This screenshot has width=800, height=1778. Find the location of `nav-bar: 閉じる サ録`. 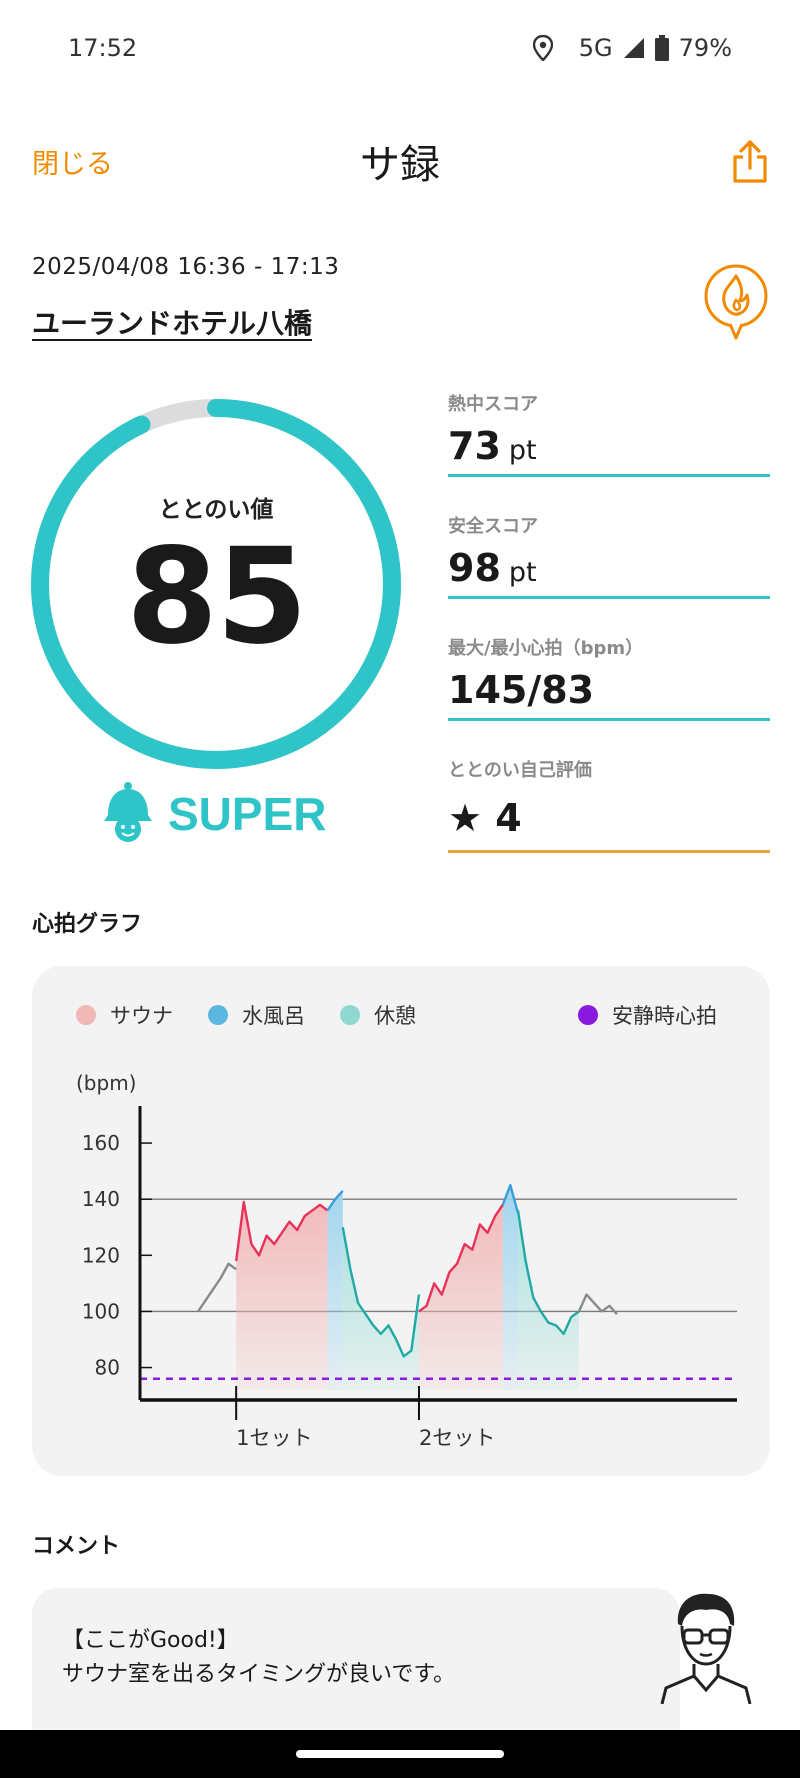

nav-bar: 閉じる サ録 is located at coordinates (400, 160).